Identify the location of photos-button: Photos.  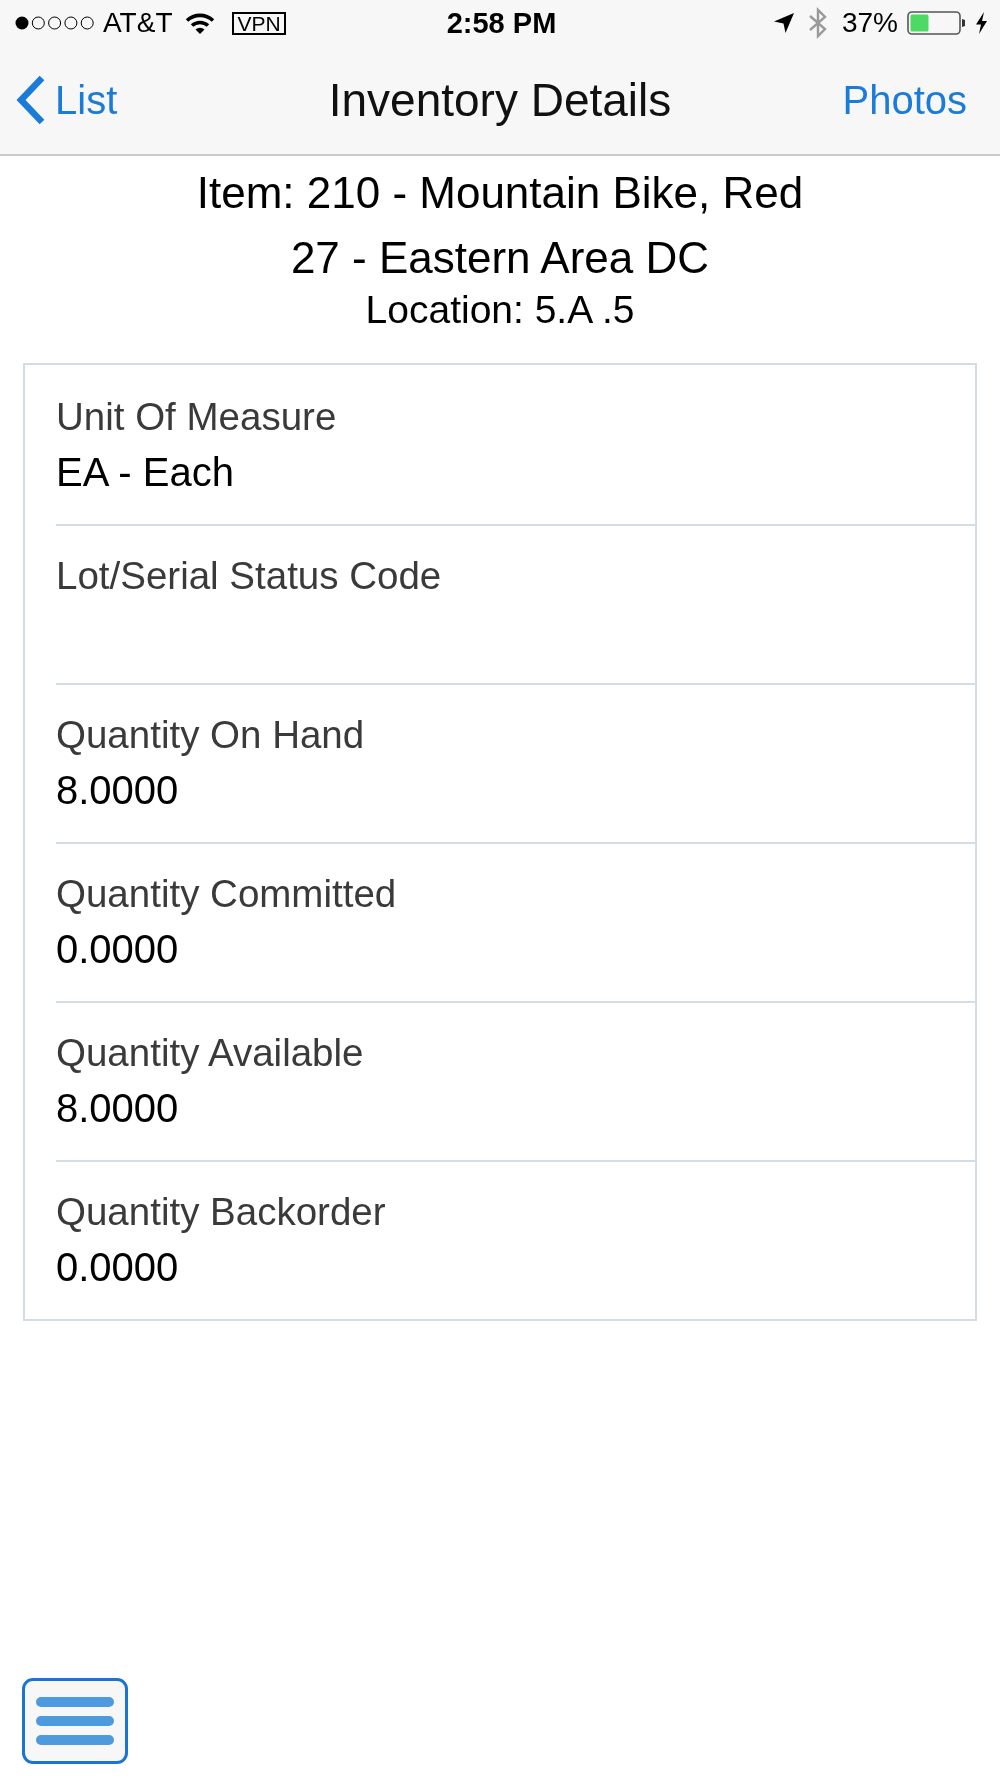
(904, 100).